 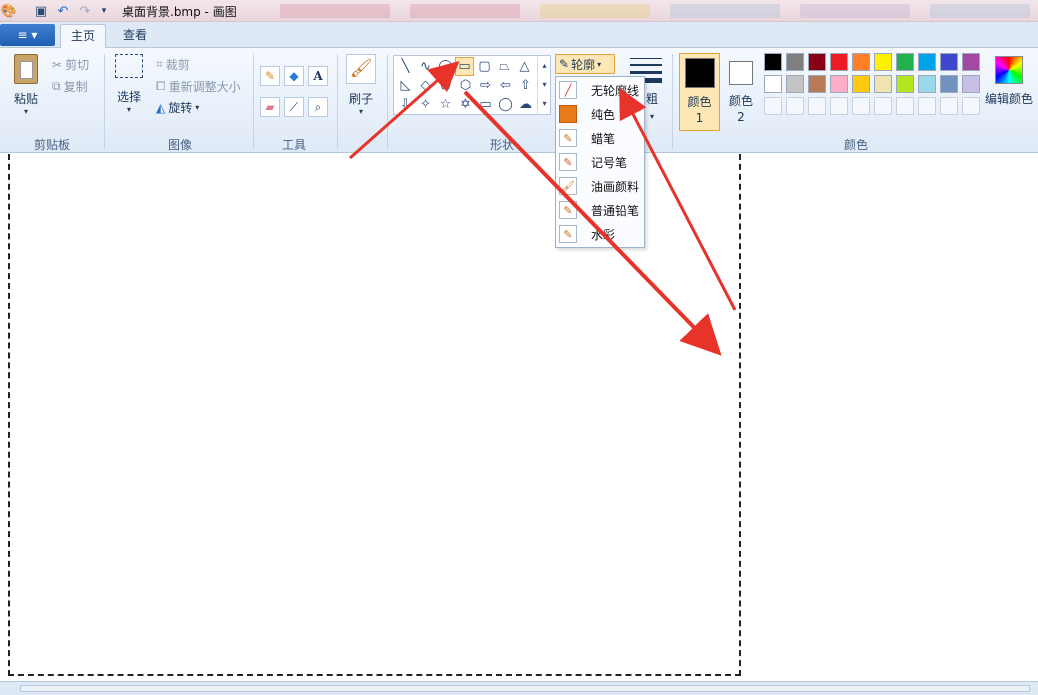 I want to click on marker-icon: ✎, so click(x=568, y=162).